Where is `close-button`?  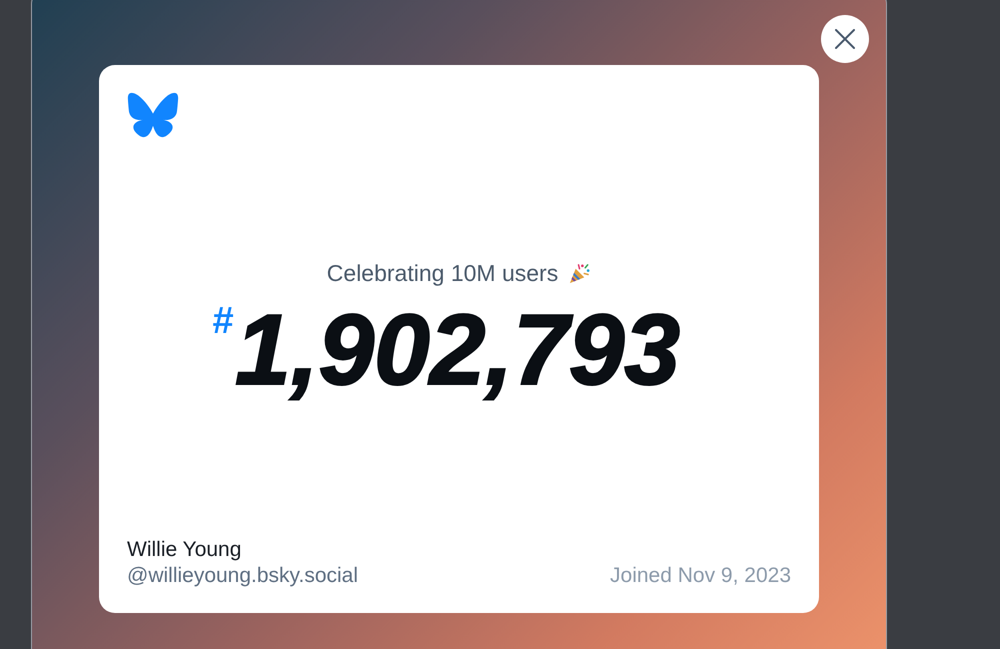 close-button is located at coordinates (845, 39).